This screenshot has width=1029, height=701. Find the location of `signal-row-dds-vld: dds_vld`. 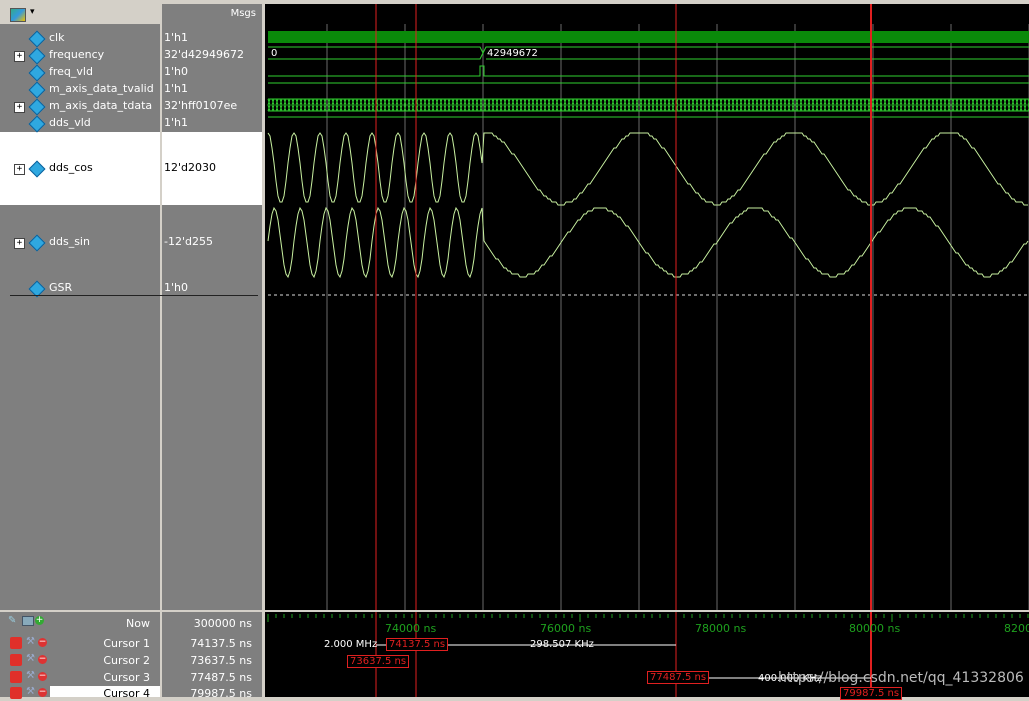

signal-row-dds-vld: dds_vld is located at coordinates (80, 124).